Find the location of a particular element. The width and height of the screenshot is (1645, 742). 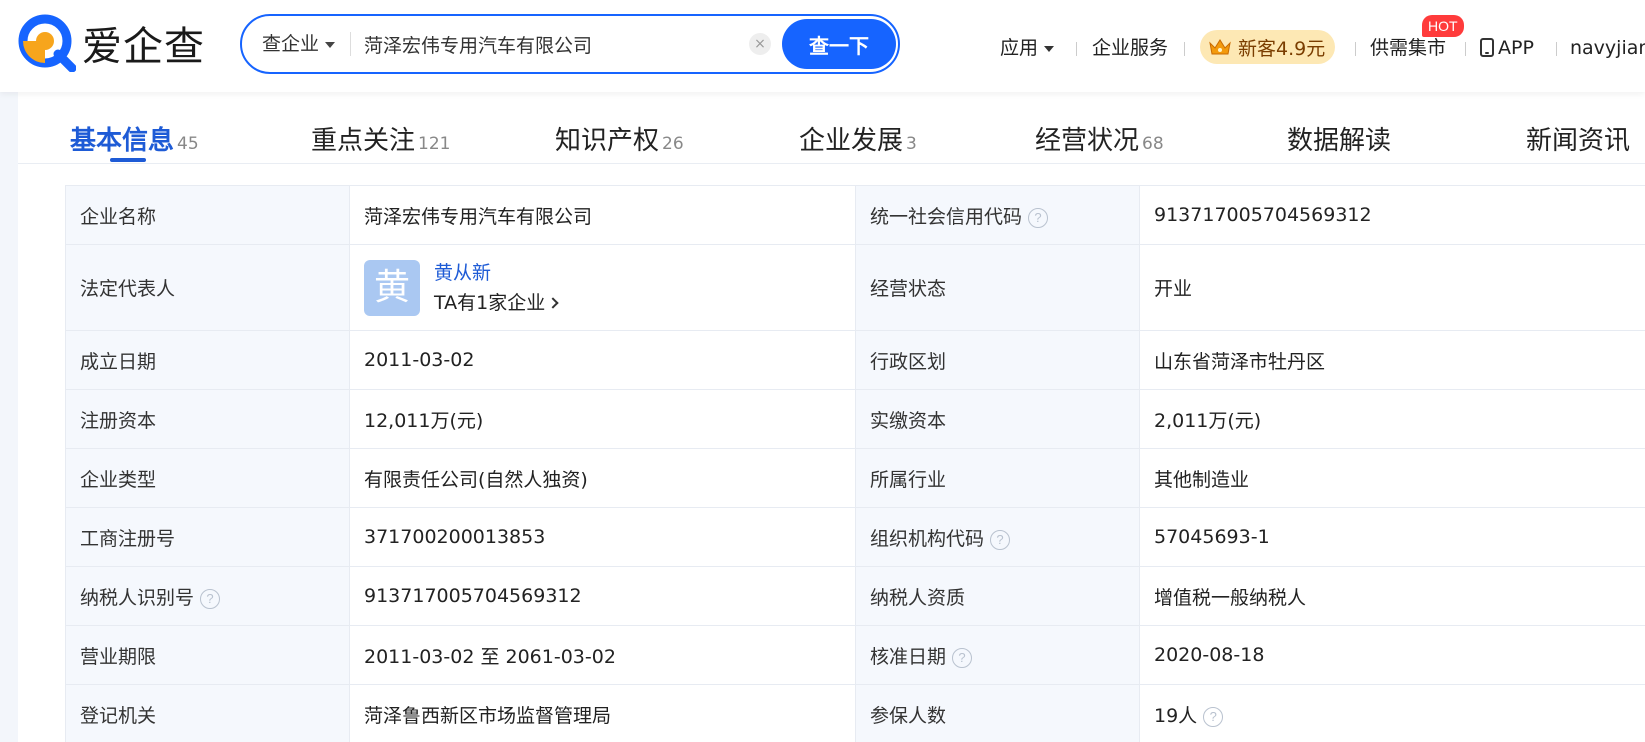

approval-date-value: 2020-08-18 is located at coordinates (1392, 655).